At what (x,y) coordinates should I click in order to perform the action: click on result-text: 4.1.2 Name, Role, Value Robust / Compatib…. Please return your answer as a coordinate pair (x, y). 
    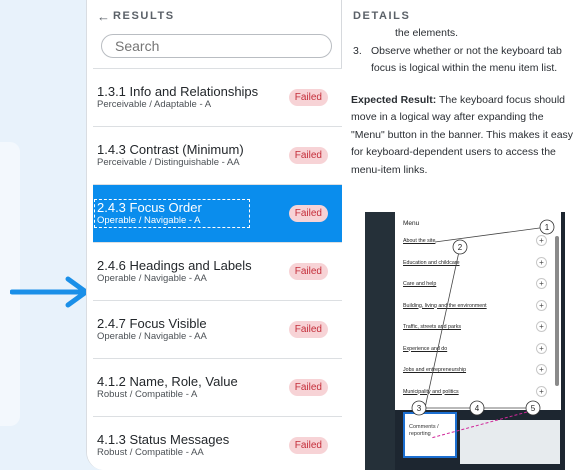
    Looking at the image, I should click on (165, 387).